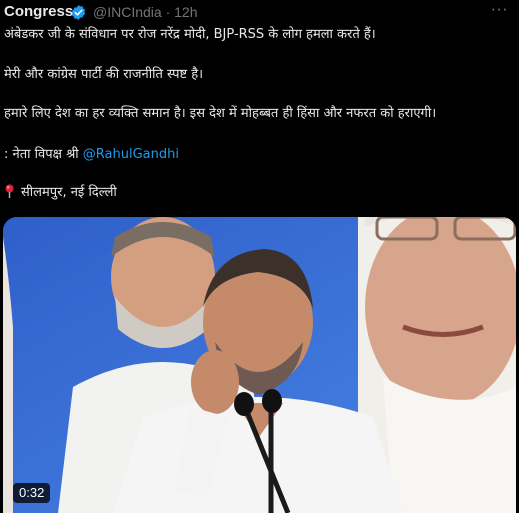 Image resolution: width=519 pixels, height=513 pixels. What do you see at coordinates (32, 493) in the screenshot?
I see `video-duration-badge: 0:32` at bounding box center [32, 493].